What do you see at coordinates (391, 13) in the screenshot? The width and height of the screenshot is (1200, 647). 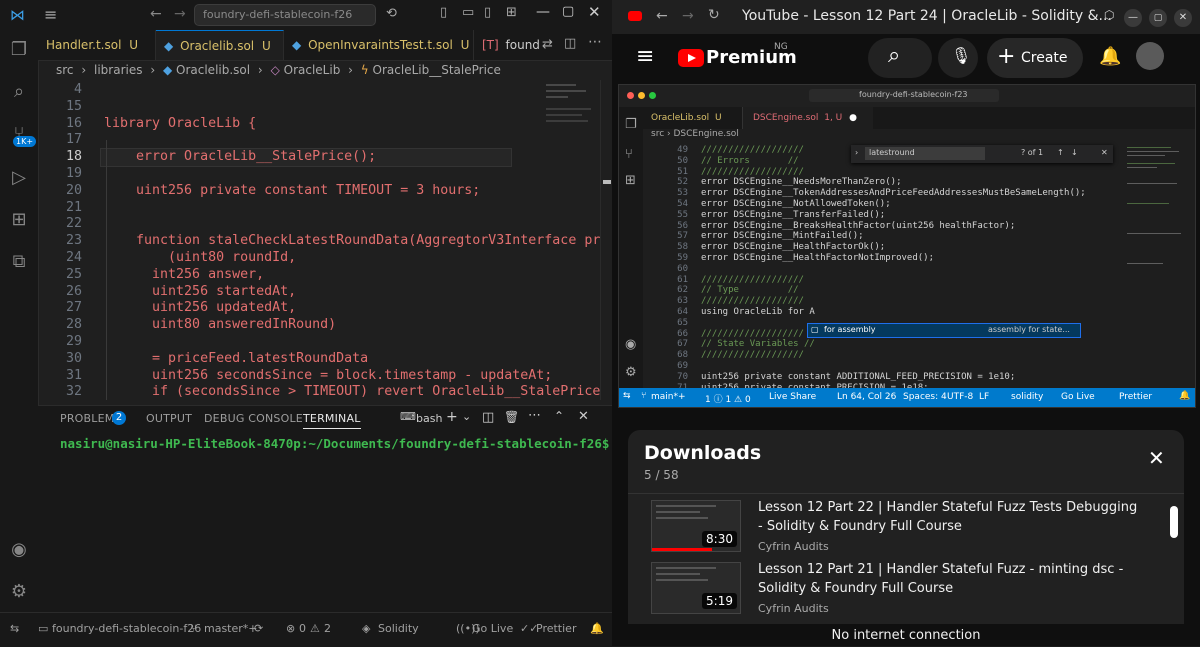 I see `copilot-icon: ⟲` at bounding box center [391, 13].